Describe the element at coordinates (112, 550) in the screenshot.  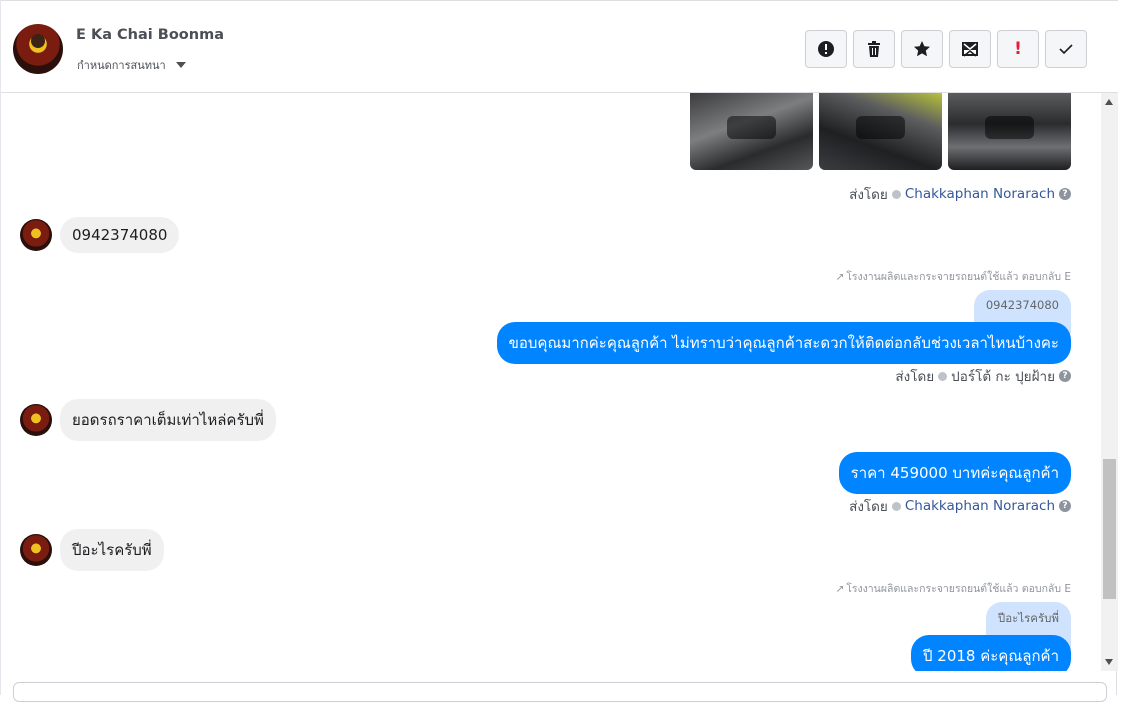
I see `message-bubble: ปีอะไรครับพี่` at that location.